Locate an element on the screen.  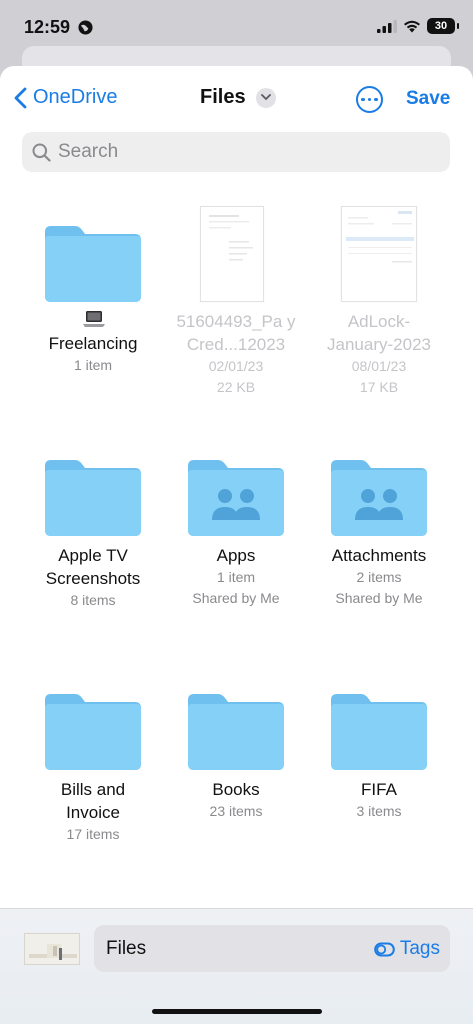
item-name: AdLock- January-2023 is located at coordinates (379, 333).